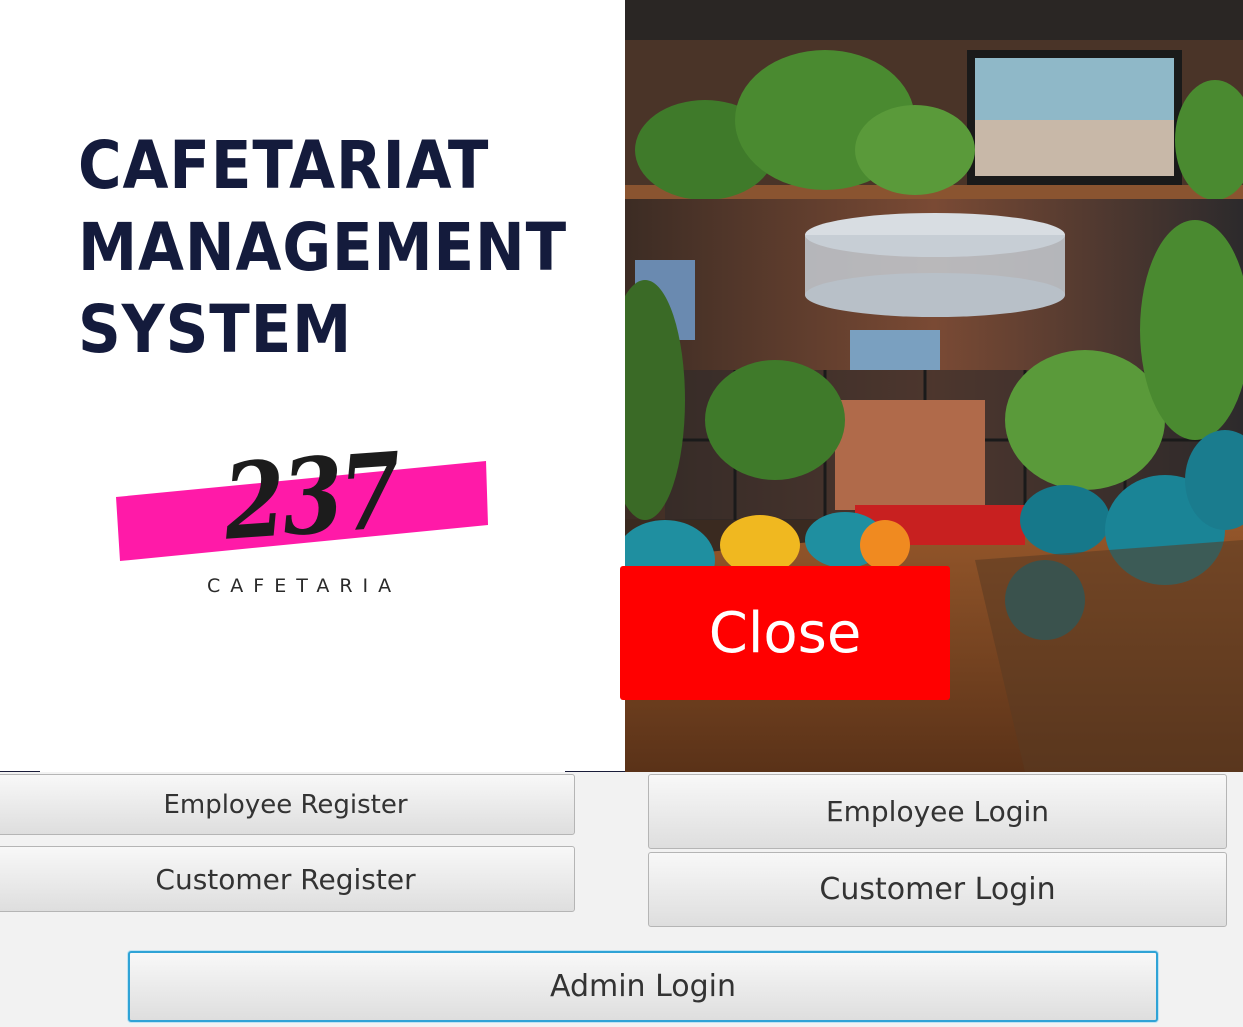 The width and height of the screenshot is (1243, 1027). Describe the element at coordinates (304, 586) in the screenshot. I see `logo-wordmark: CAFETARIA` at that location.